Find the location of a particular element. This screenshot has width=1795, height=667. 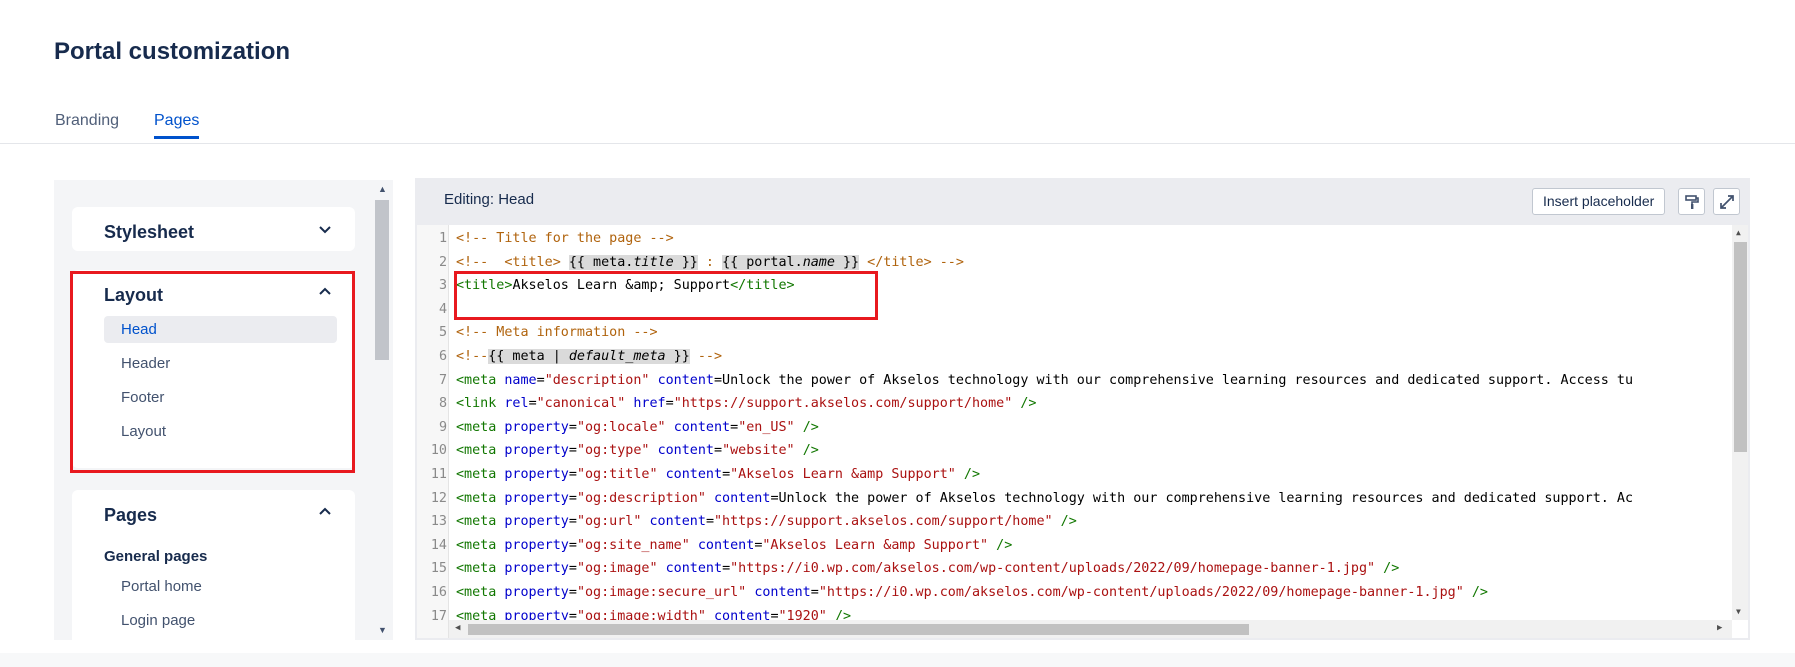

line-number: 8 is located at coordinates (442, 404).